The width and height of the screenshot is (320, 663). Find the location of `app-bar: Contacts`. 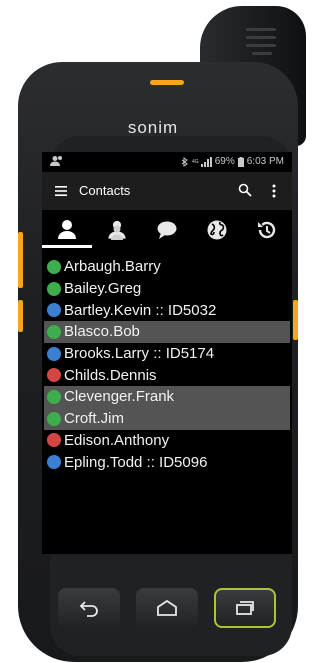

app-bar: Contacts is located at coordinates (167, 191).